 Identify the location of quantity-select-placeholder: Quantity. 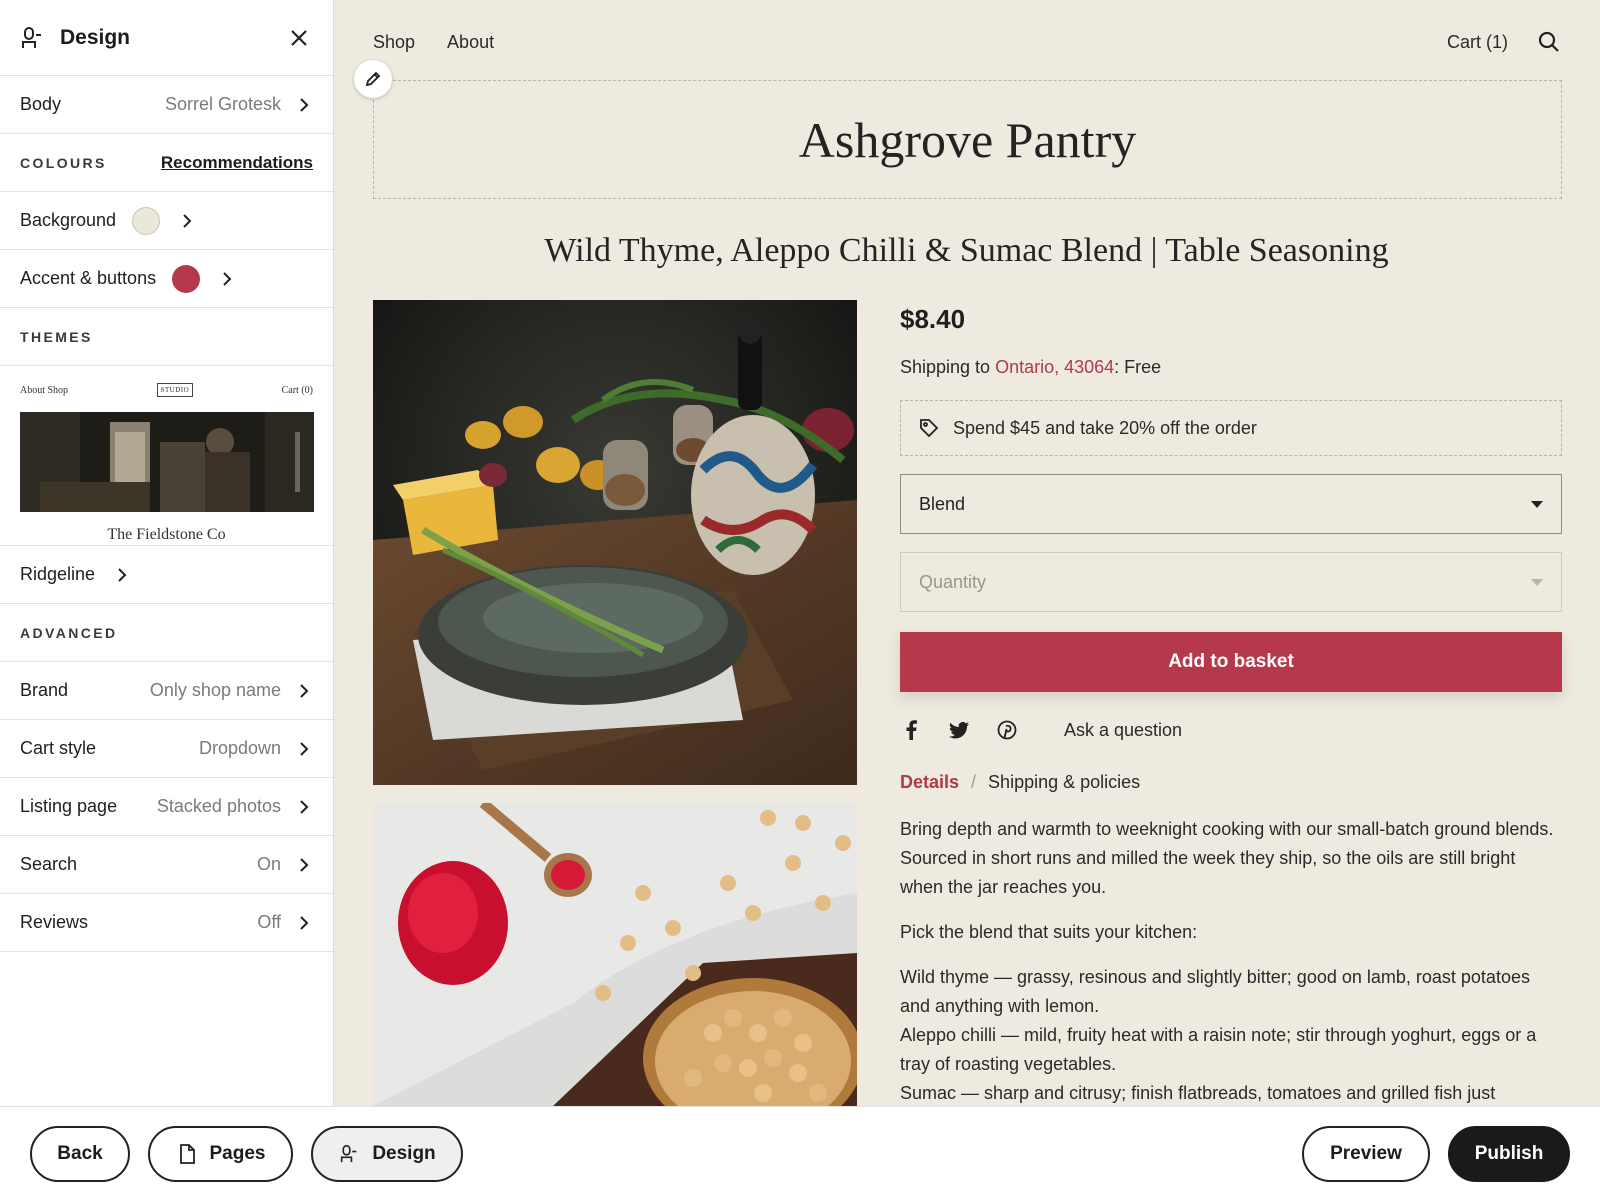
(953, 581).